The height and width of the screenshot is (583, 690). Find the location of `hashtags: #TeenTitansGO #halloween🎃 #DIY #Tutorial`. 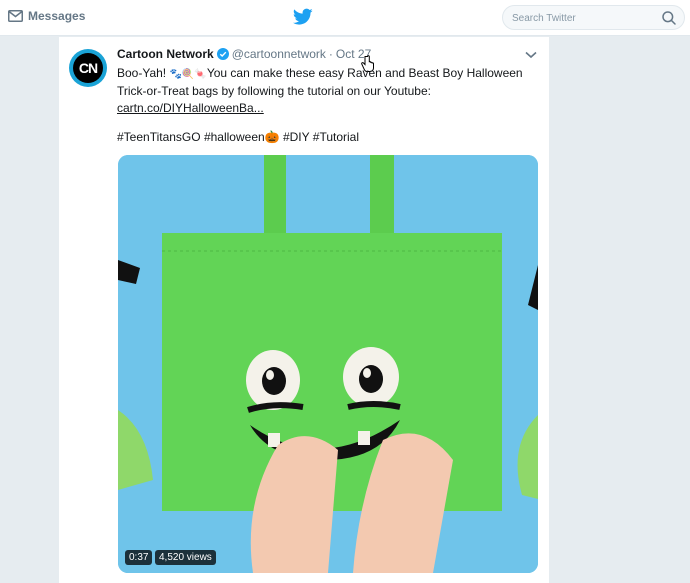

hashtags: #TeenTitansGO #halloween🎃 #DIY #Tutorial is located at coordinates (238, 137).